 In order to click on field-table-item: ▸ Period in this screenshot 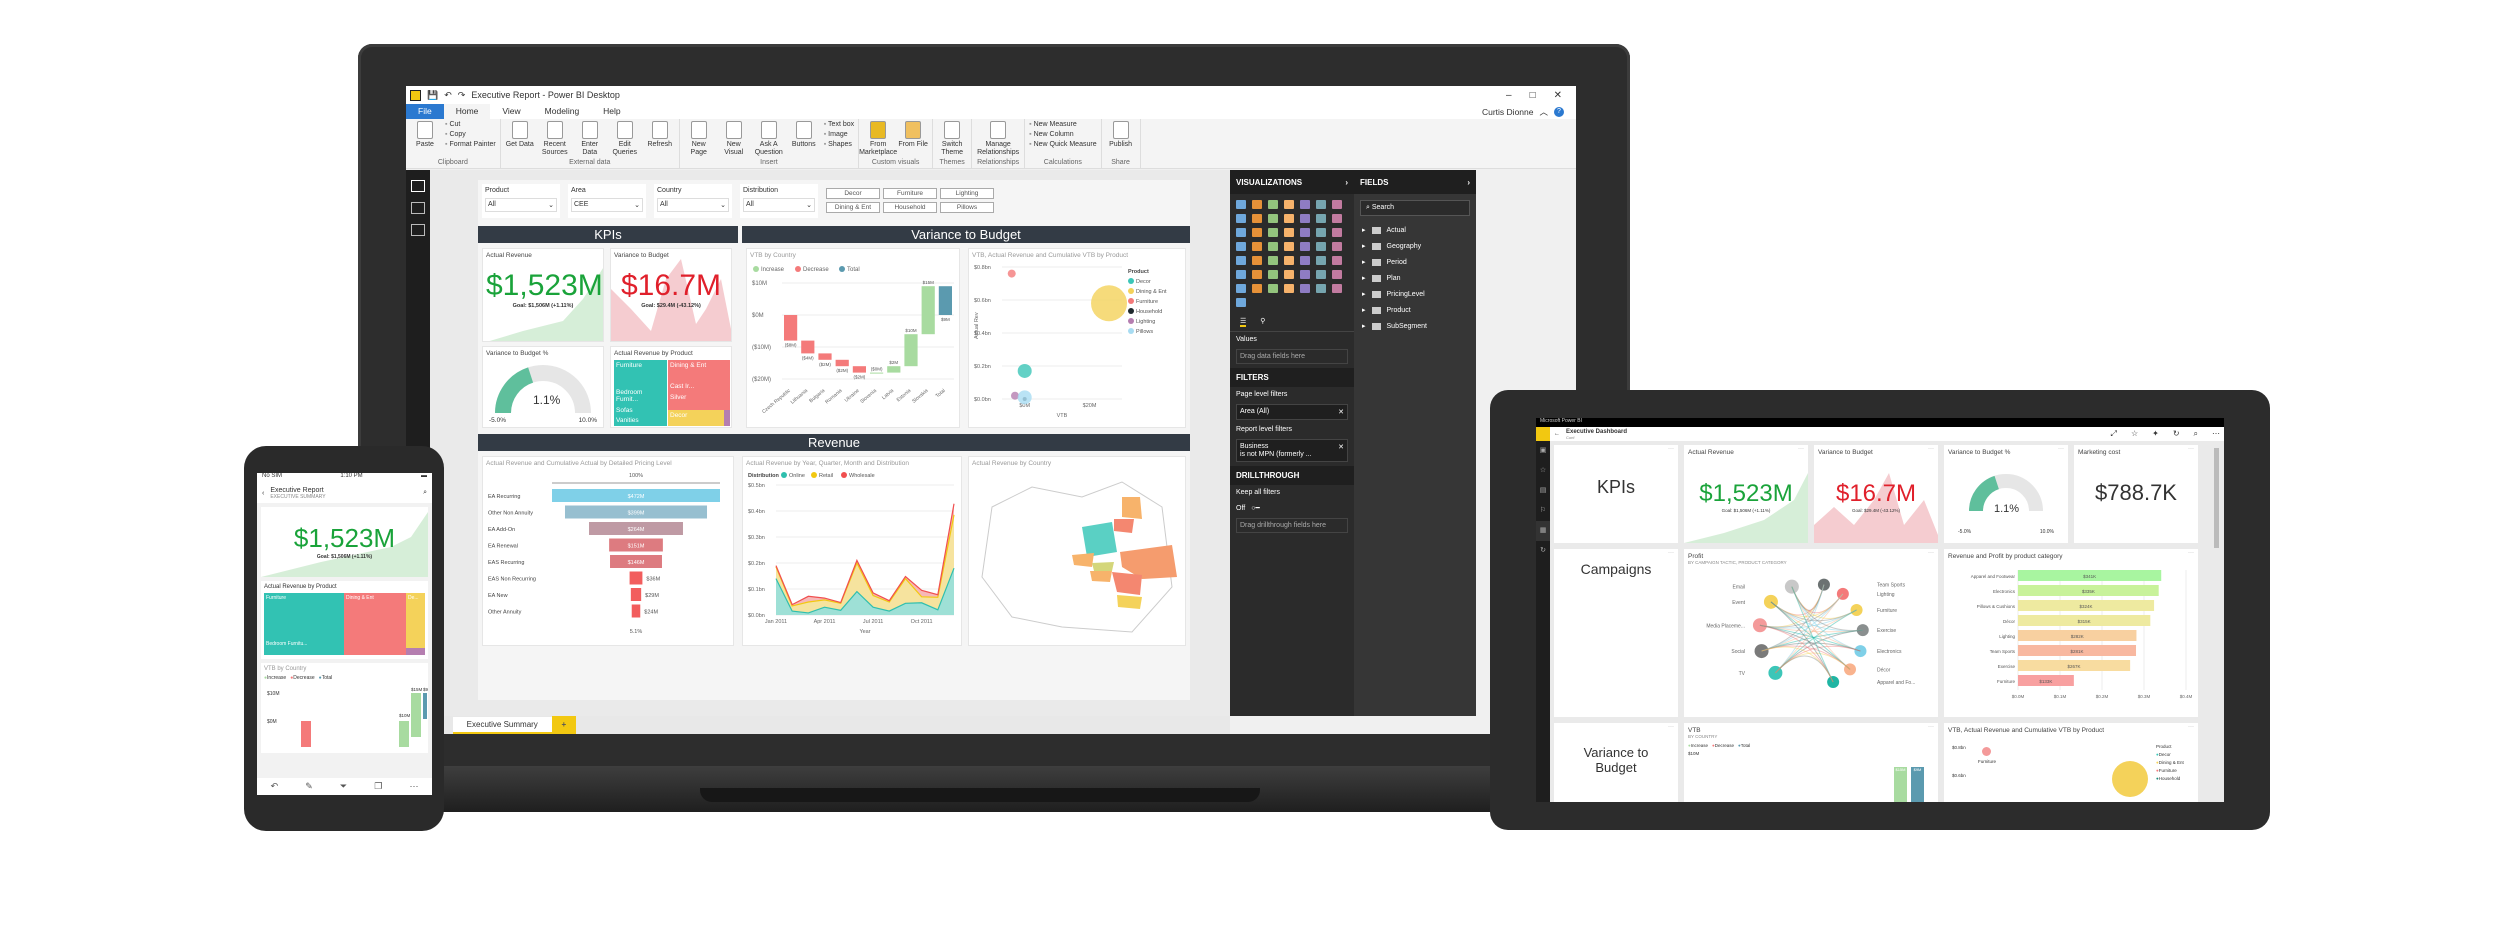, I will do `click(1415, 262)`.